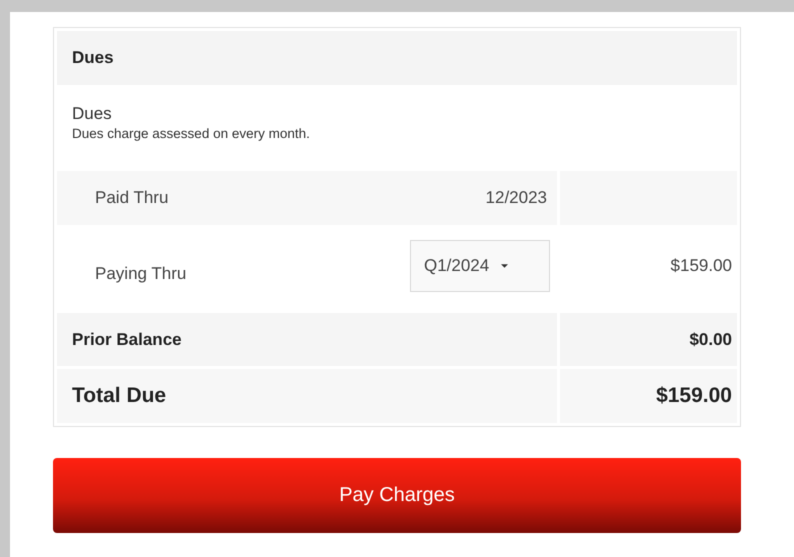 Image resolution: width=794 pixels, height=557 pixels. I want to click on total-label: Total Due, so click(119, 396).